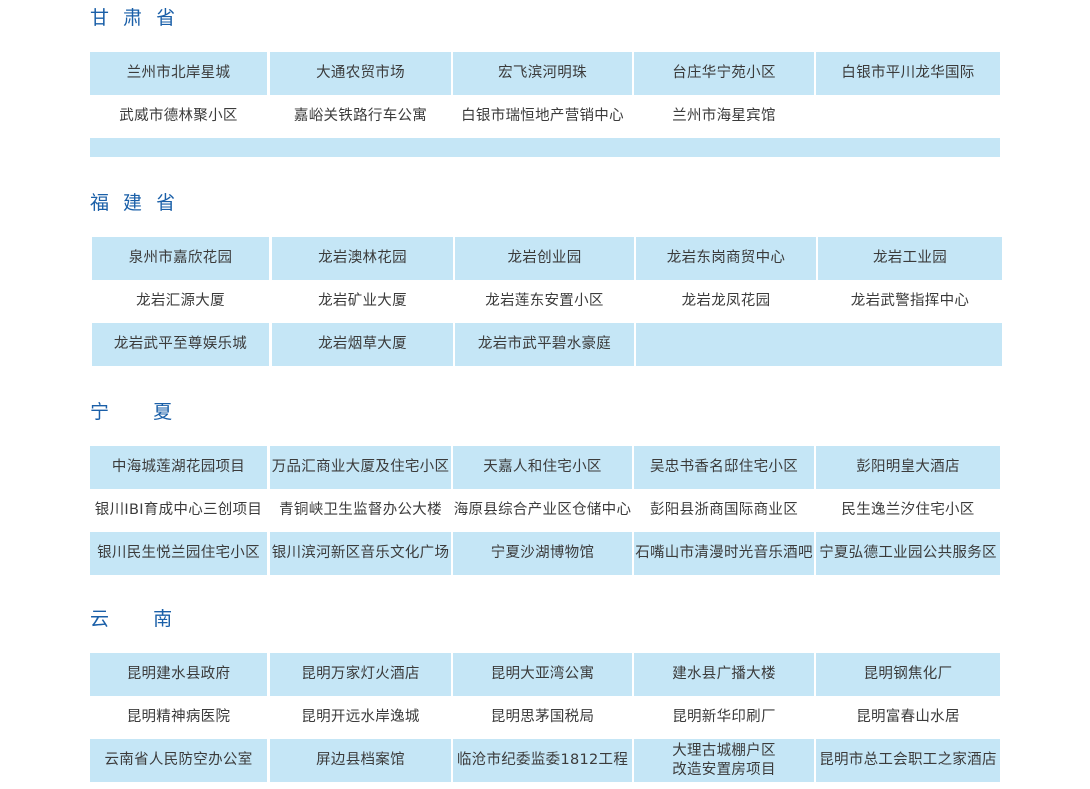  I want to click on table-row: 昆明精神病医院 昆明开远水岸逸城 昆明思茅国税局 昆明新华印刷厂 昆明富春山水居, so click(546, 717).